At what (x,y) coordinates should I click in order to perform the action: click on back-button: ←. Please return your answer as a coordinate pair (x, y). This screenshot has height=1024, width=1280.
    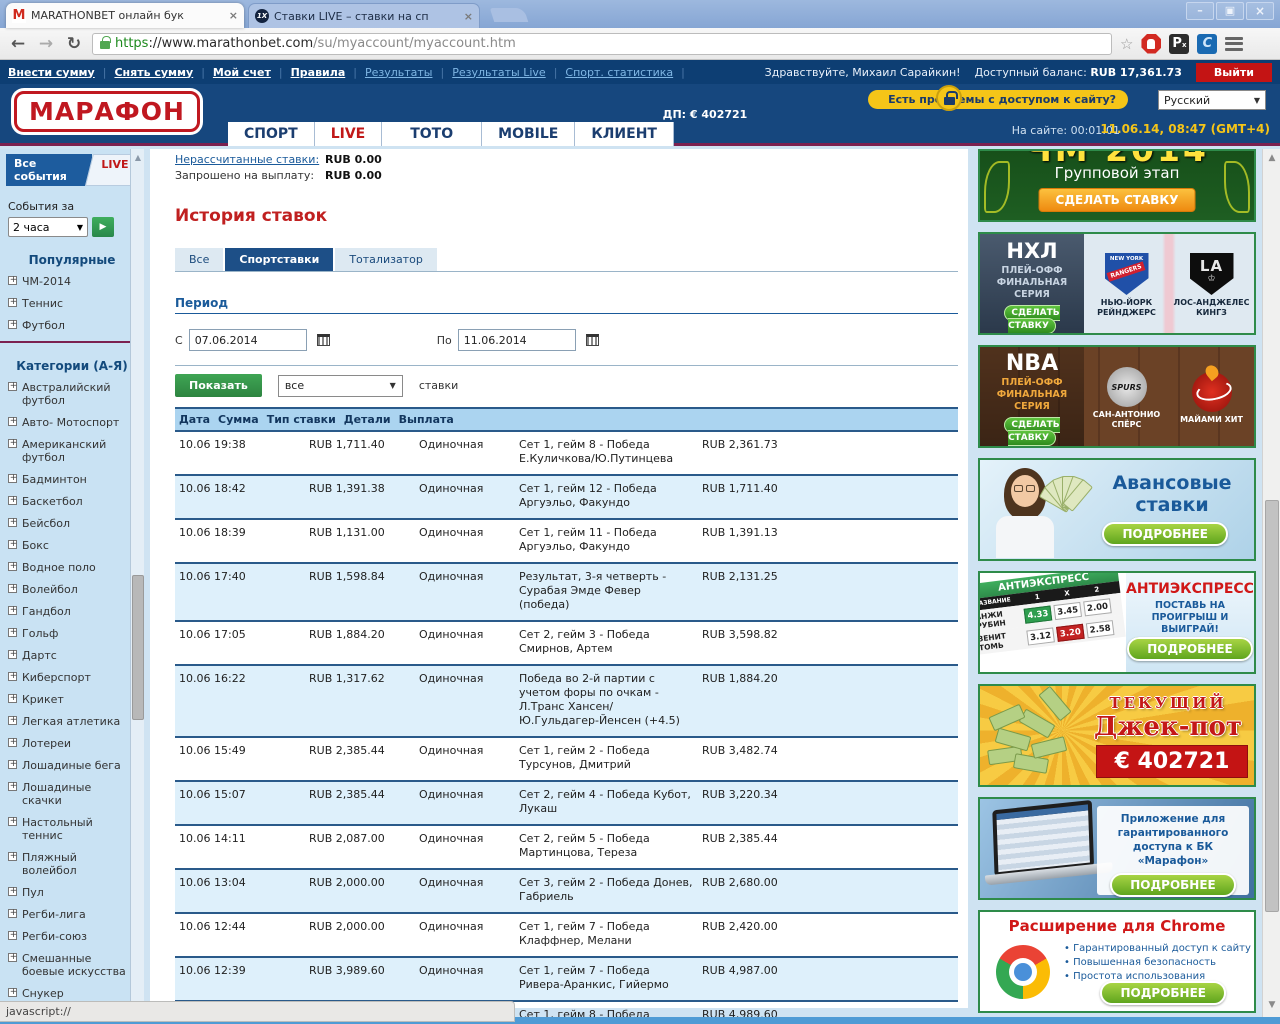
    Looking at the image, I should click on (18, 44).